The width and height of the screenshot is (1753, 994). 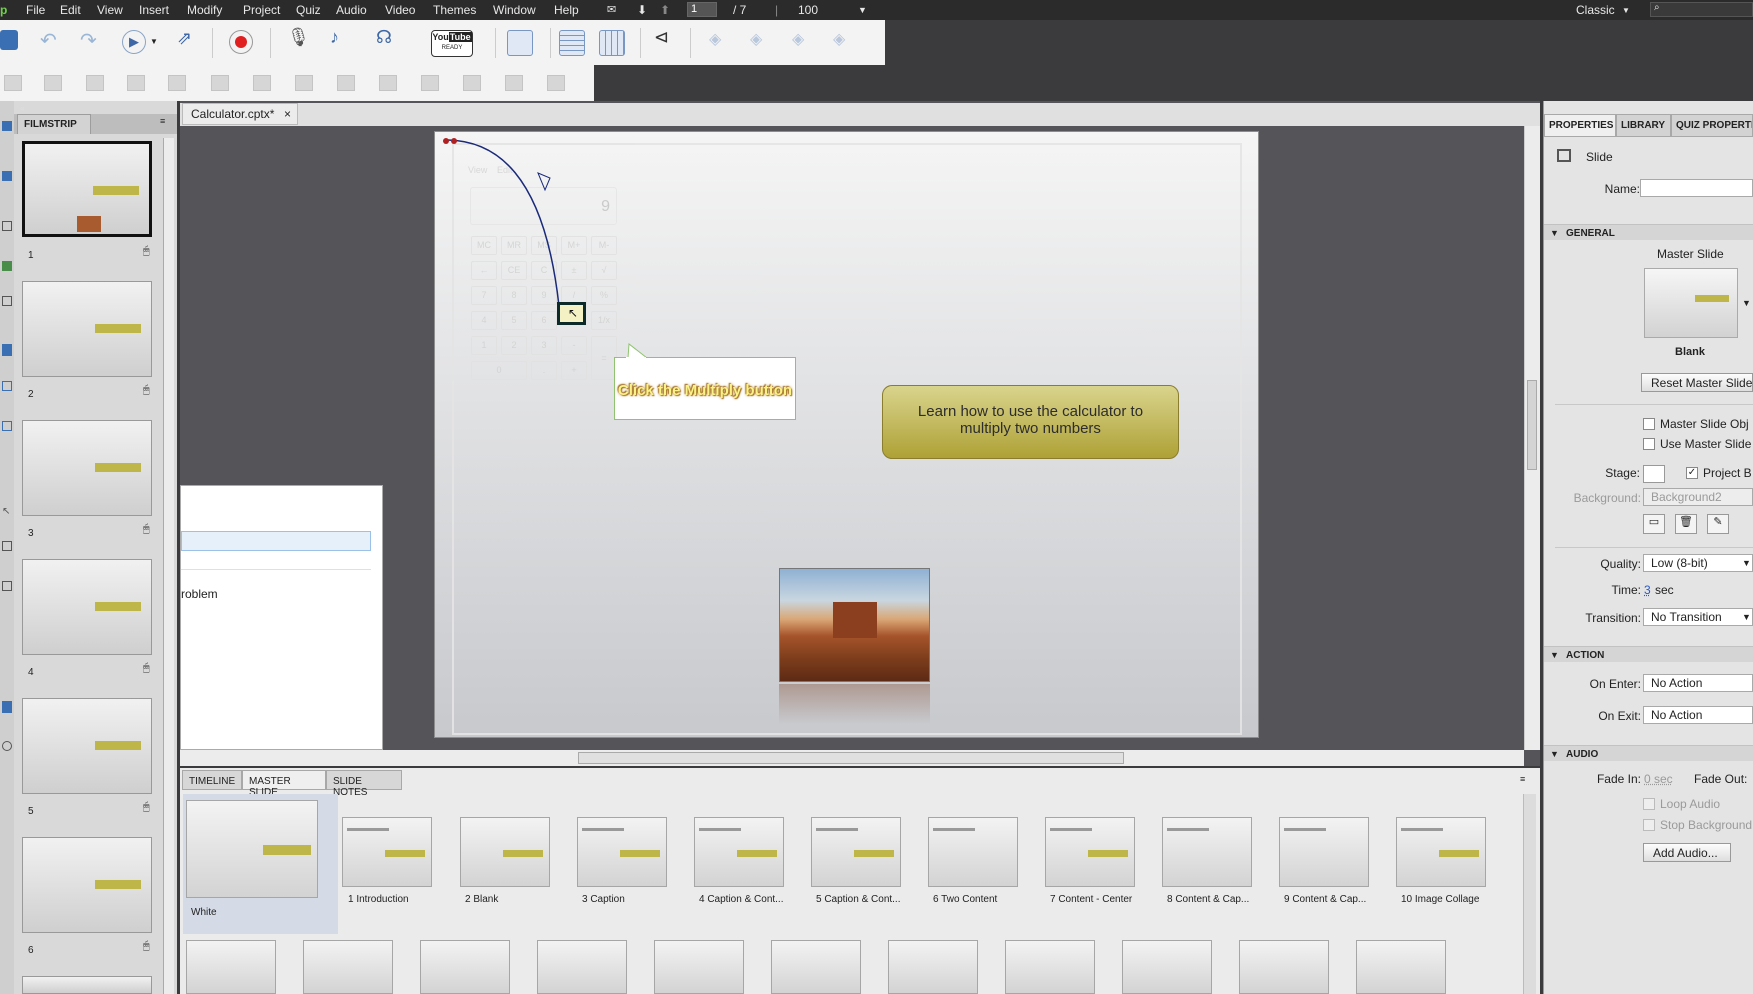 I want to click on master-main-thumb, so click(x=252, y=849).